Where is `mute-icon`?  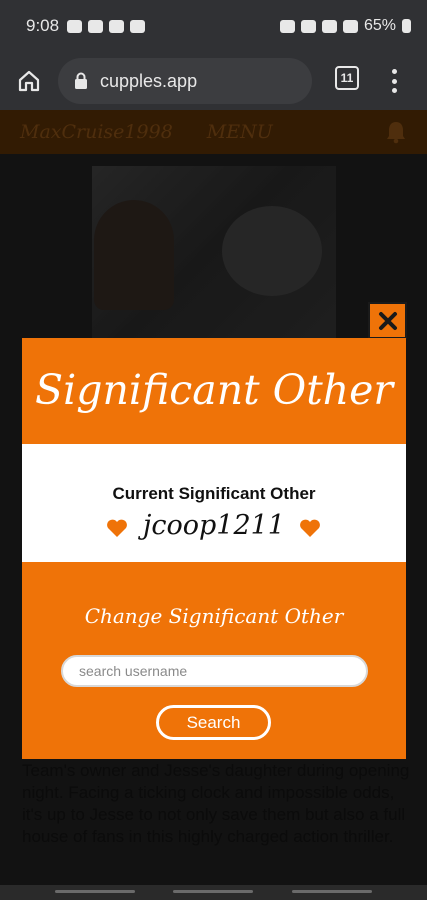 mute-icon is located at coordinates (308, 26).